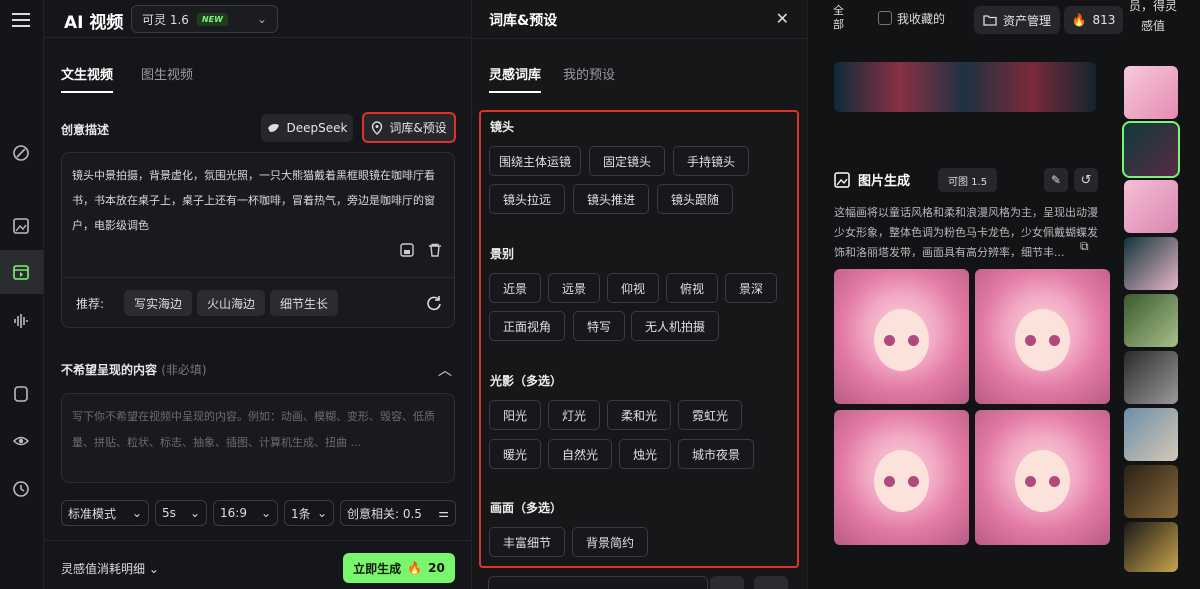  Describe the element at coordinates (598, 582) in the screenshot. I see `library-search-input` at that location.